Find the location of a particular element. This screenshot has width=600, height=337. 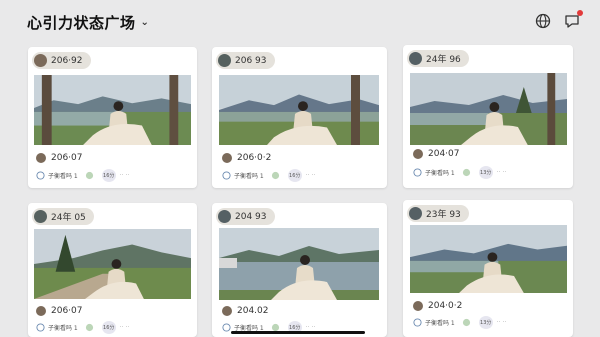

author-row: 204·0·2 is located at coordinates (437, 306).